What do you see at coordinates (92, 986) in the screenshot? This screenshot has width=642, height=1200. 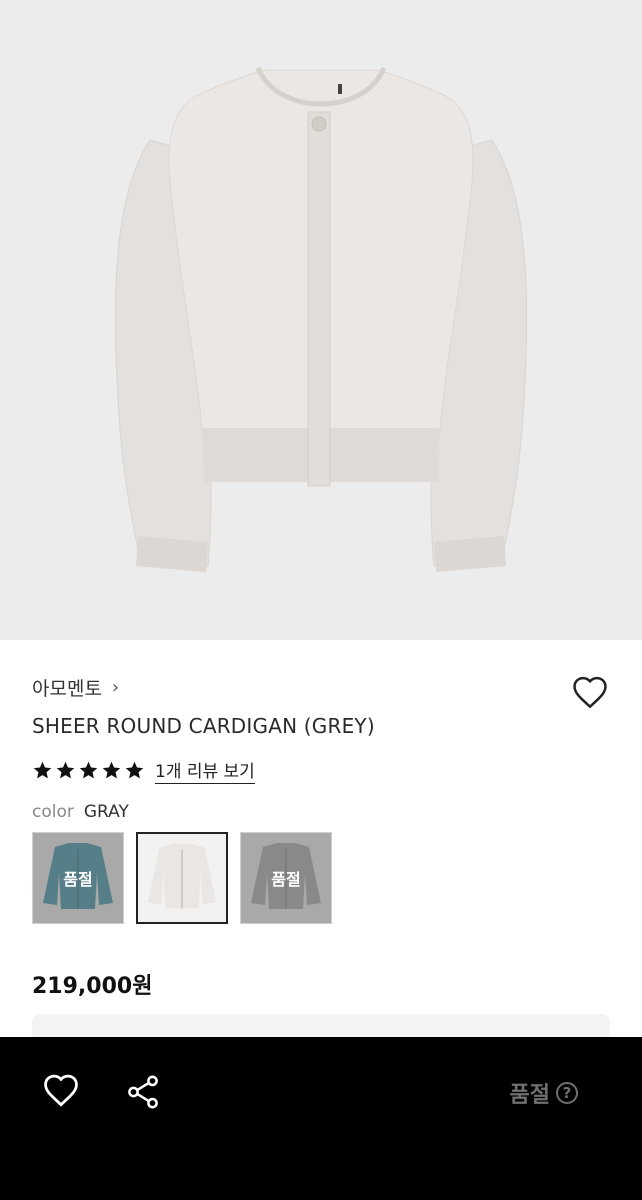 I see `product-price: 219,000원` at bounding box center [92, 986].